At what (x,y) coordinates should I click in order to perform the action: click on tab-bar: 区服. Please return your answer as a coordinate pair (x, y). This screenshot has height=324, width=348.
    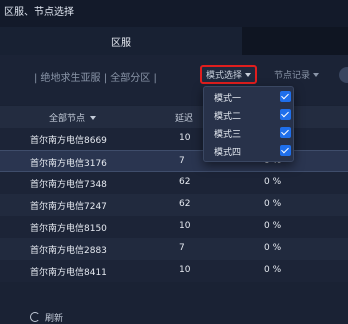
    Looking at the image, I should click on (174, 41).